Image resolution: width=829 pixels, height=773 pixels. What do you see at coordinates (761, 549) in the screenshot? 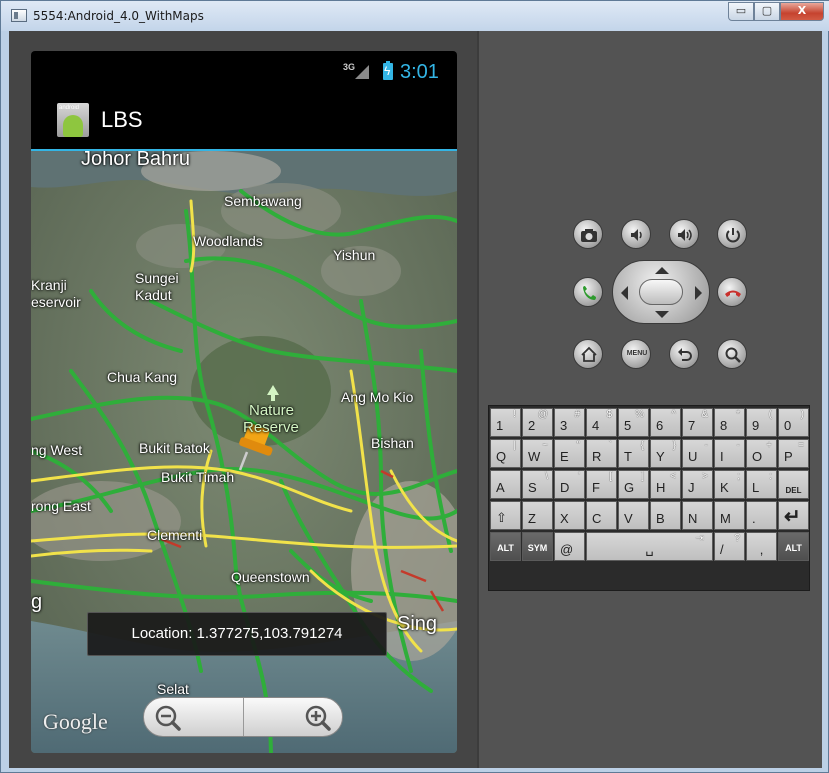
I see `key-label: ,` at bounding box center [761, 549].